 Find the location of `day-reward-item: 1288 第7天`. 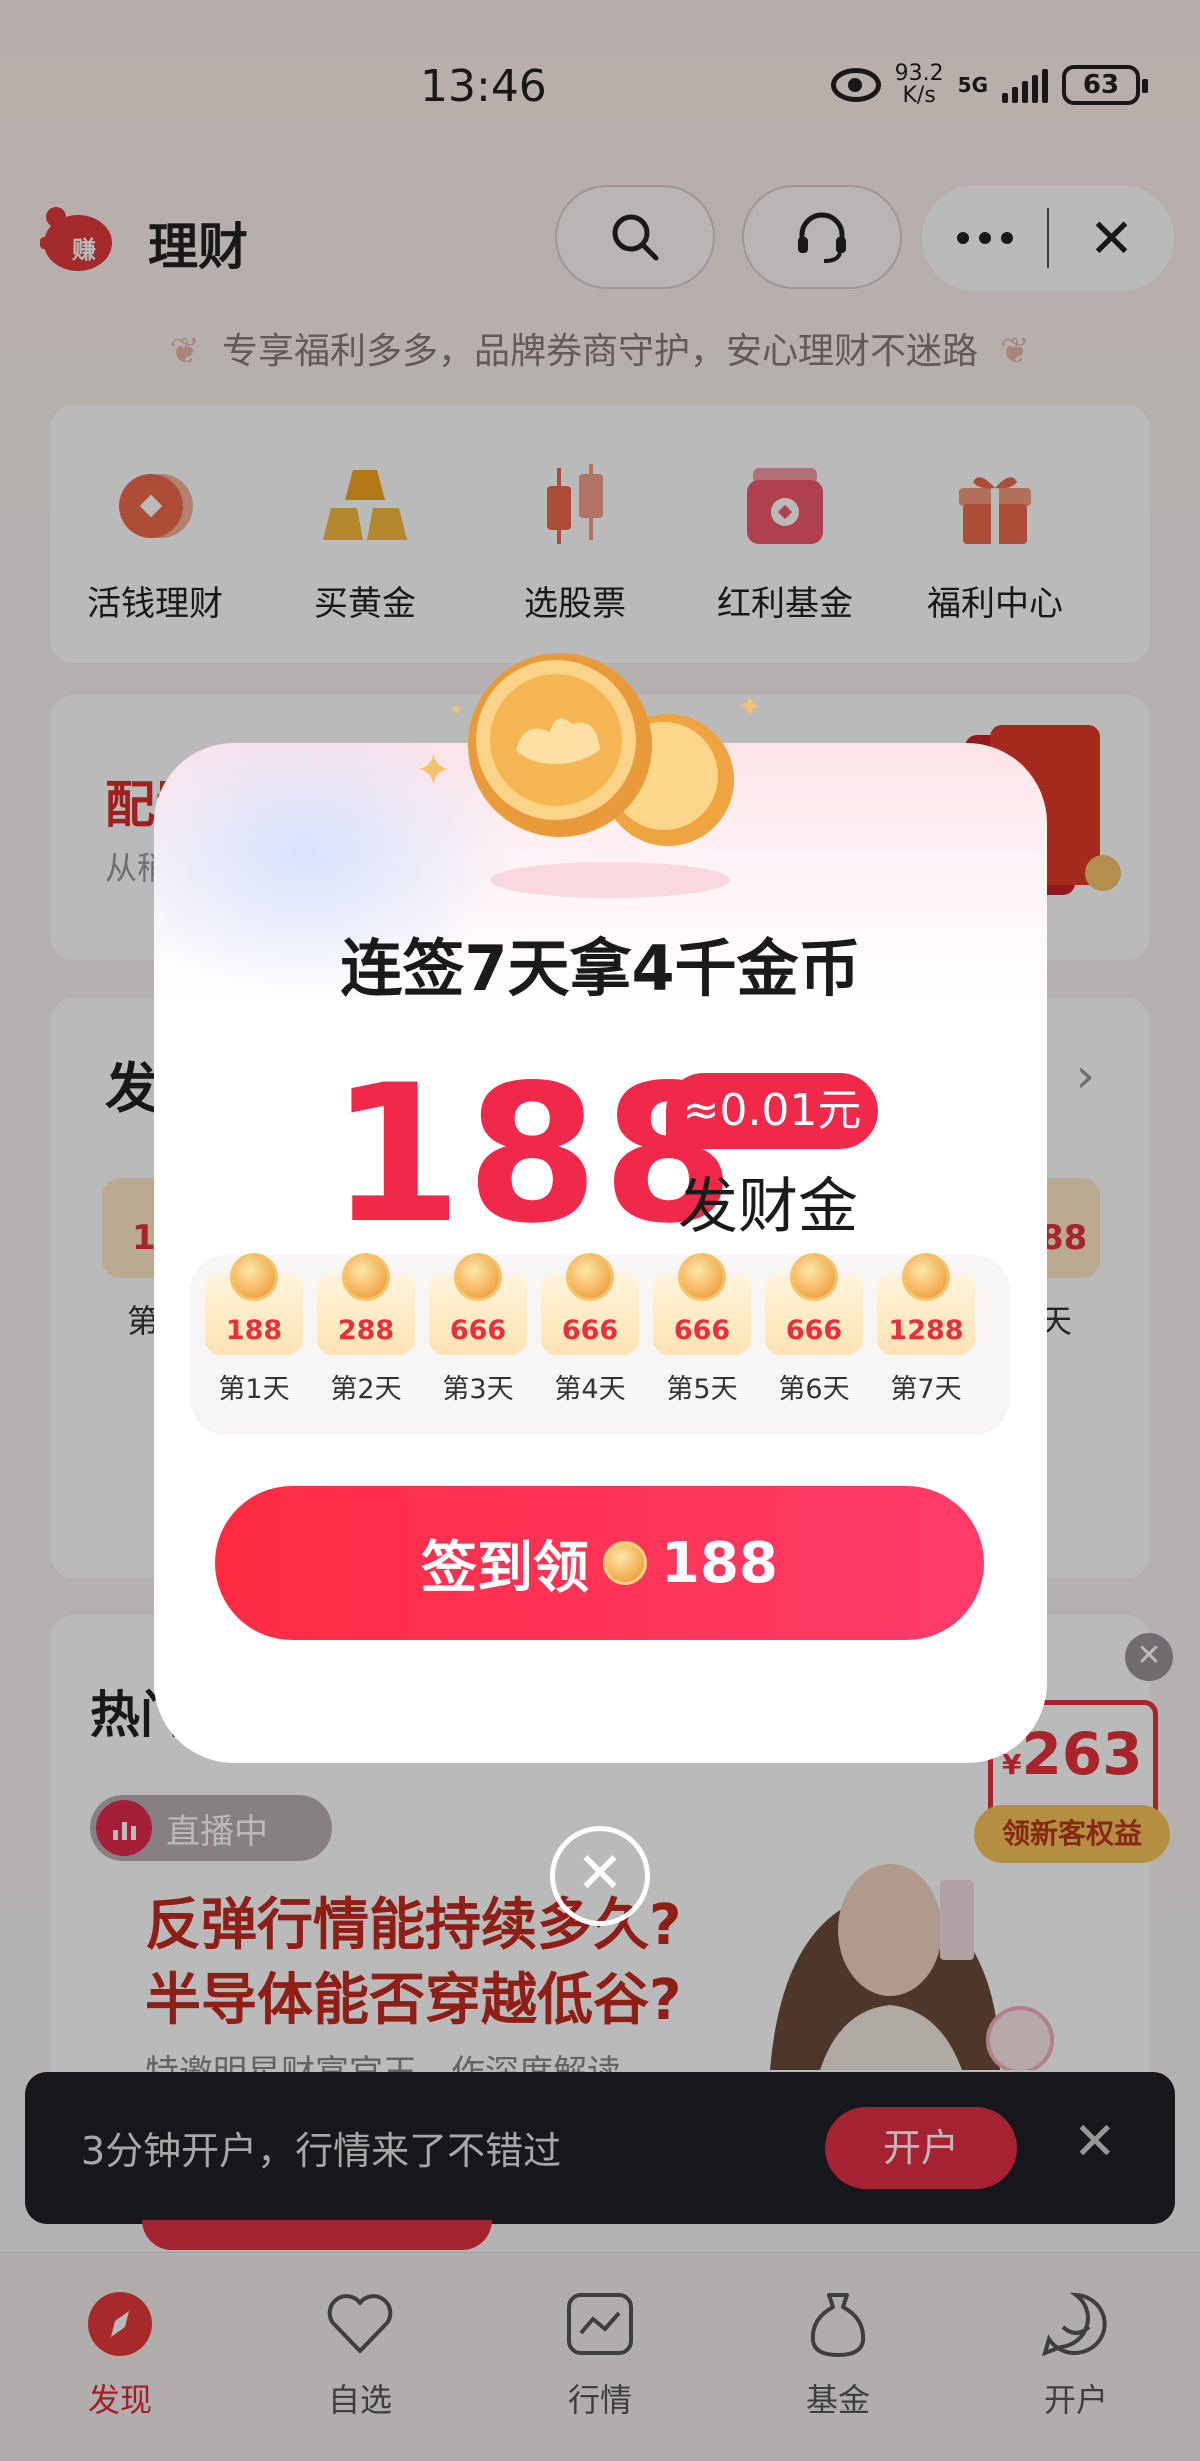

day-reward-item: 1288 第7天 is located at coordinates (926, 1329).